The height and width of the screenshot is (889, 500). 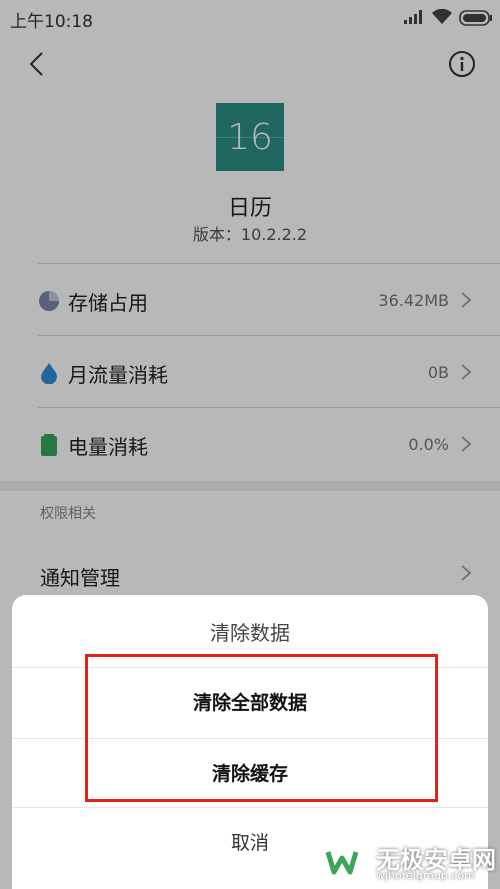 I want to click on watermark-url: wjhotelgroup.com, so click(x=425, y=875).